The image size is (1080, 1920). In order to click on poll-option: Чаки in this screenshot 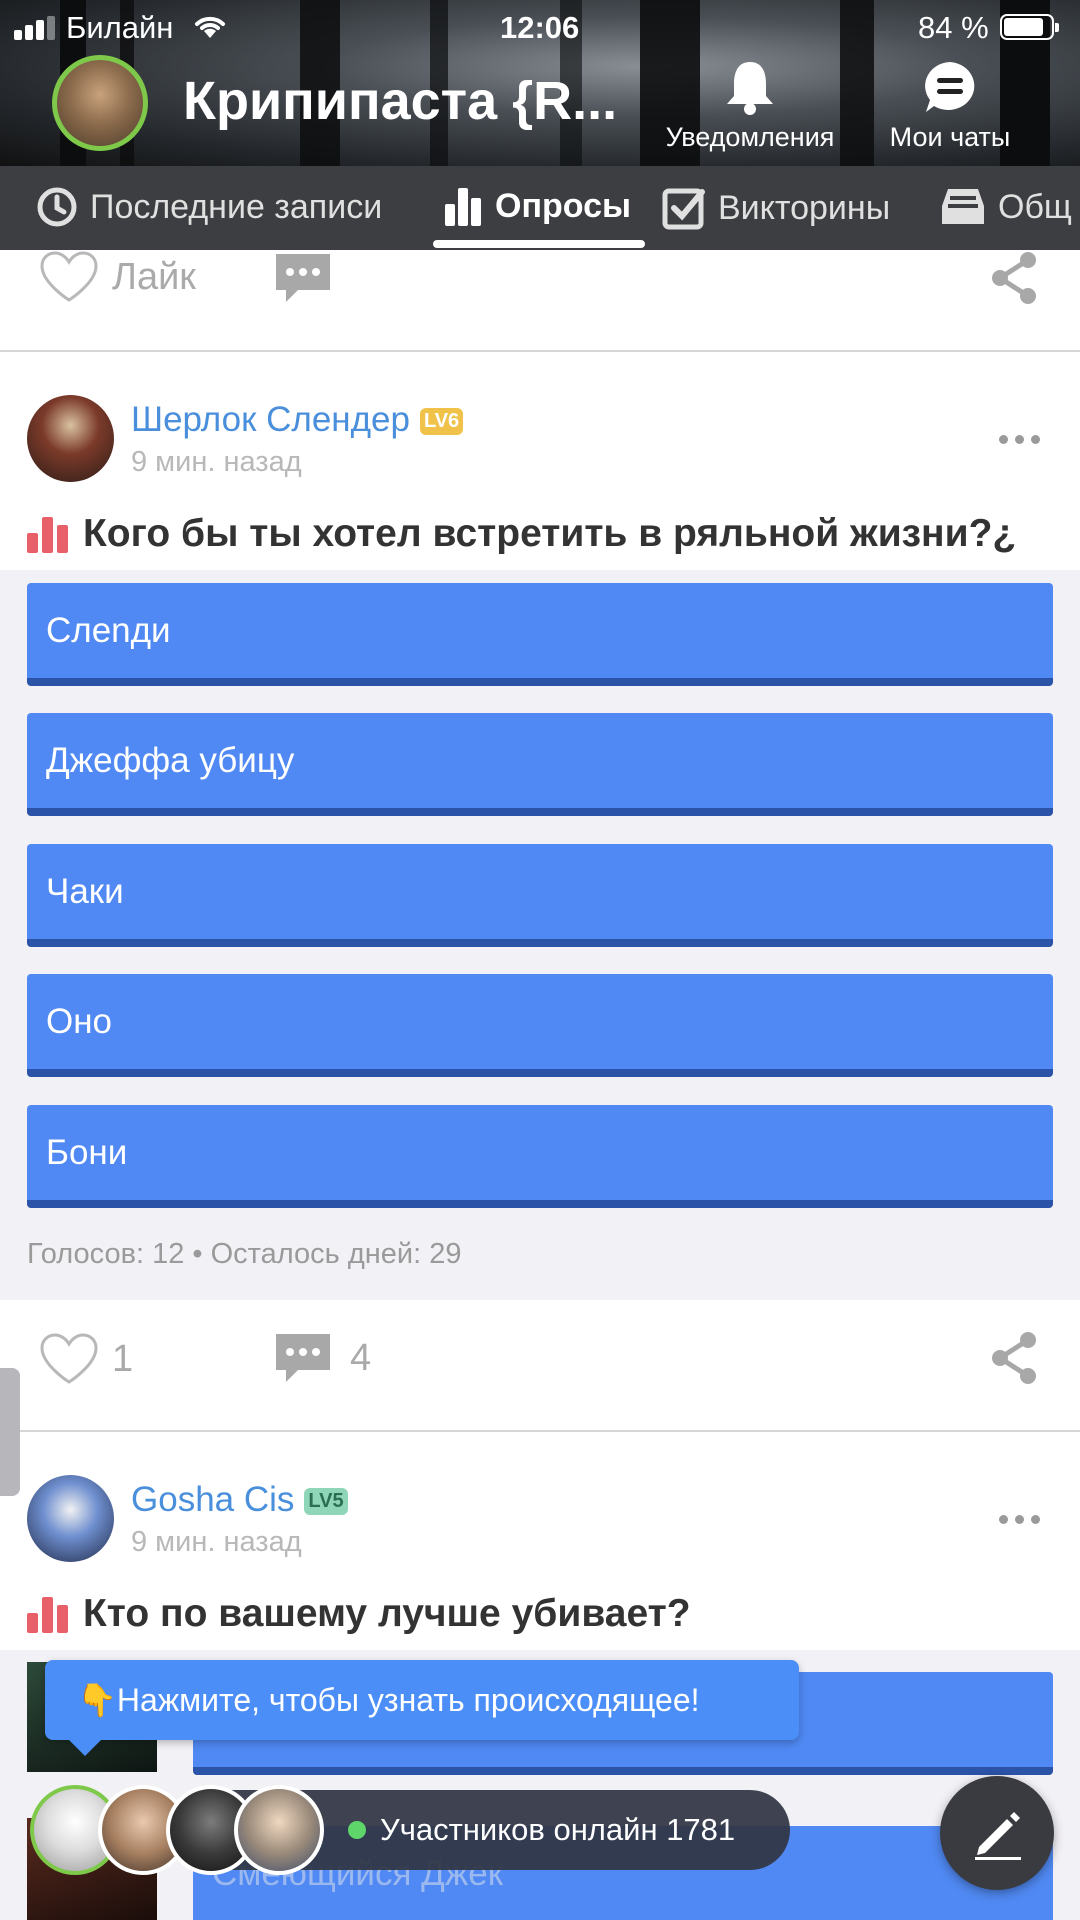, I will do `click(540, 895)`.